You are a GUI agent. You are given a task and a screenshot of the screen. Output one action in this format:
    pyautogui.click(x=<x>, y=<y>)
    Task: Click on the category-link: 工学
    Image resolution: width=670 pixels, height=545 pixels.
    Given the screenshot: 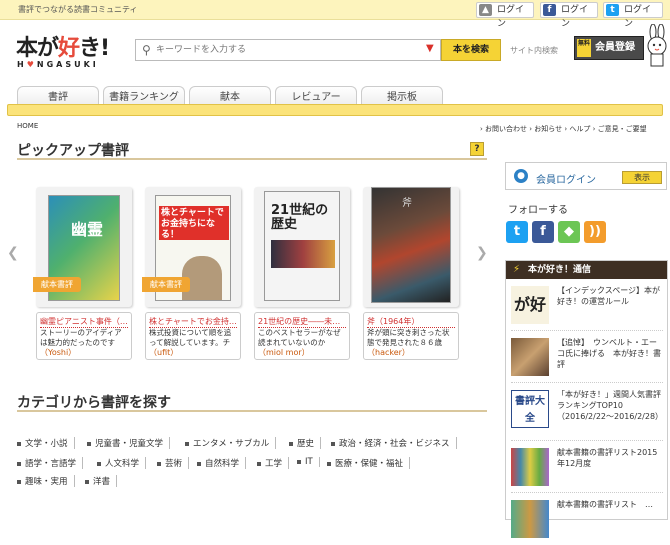 What is the action you would take?
    pyautogui.click(x=273, y=463)
    